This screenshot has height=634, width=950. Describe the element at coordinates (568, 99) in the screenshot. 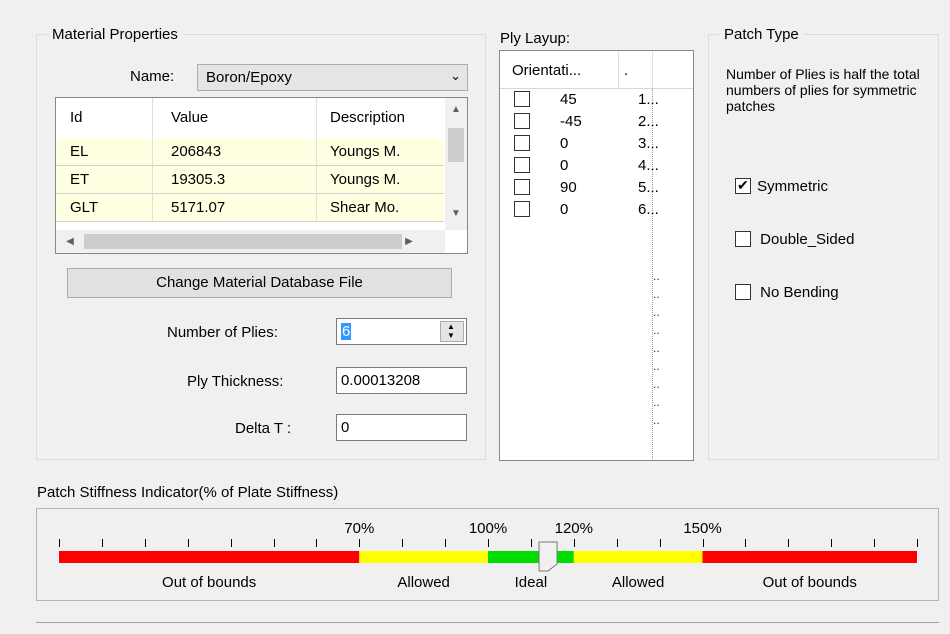

I see `ply-orientation: 45` at that location.